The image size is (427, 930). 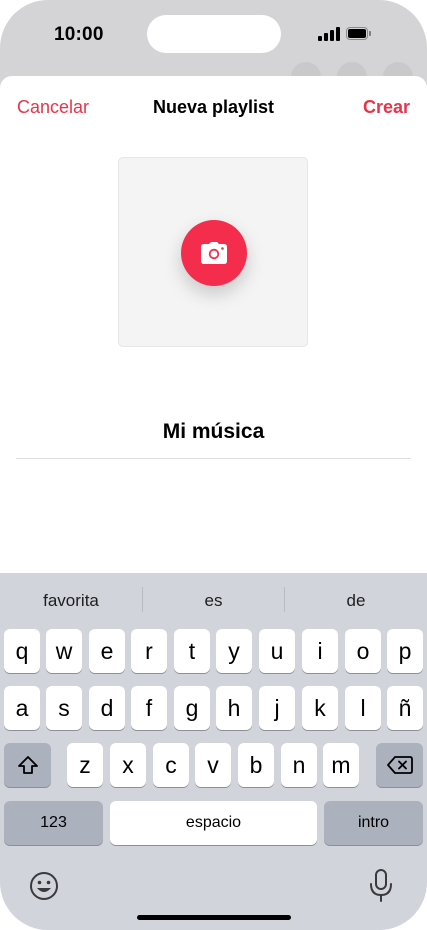 What do you see at coordinates (320, 708) in the screenshot?
I see `key-k: k` at bounding box center [320, 708].